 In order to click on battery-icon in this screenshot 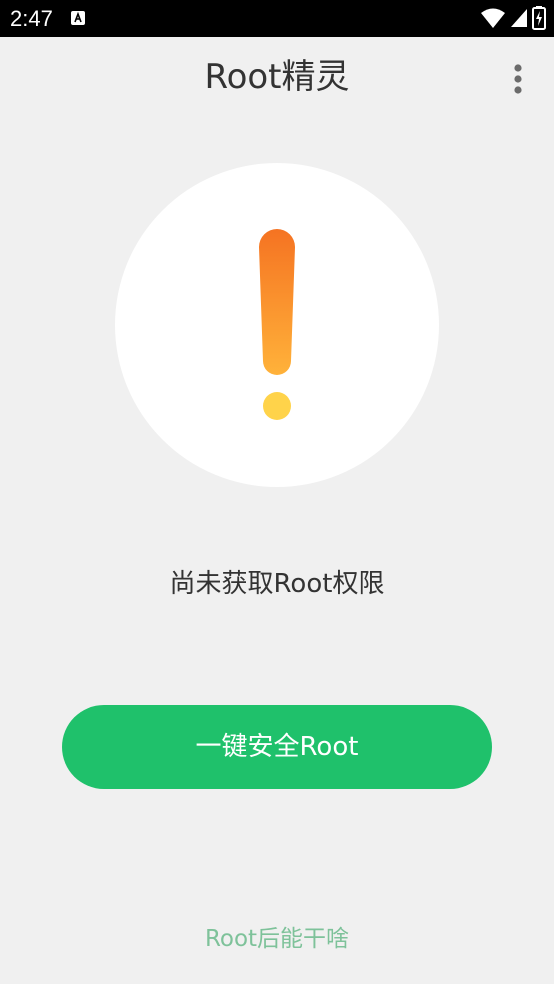, I will do `click(539, 18)`.